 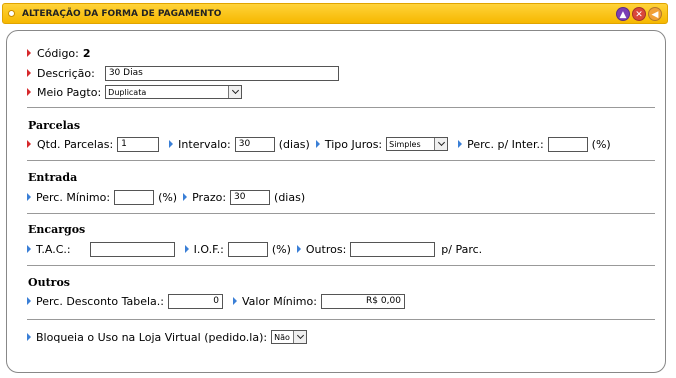 I want to click on perc-inter-input, so click(x=567, y=144).